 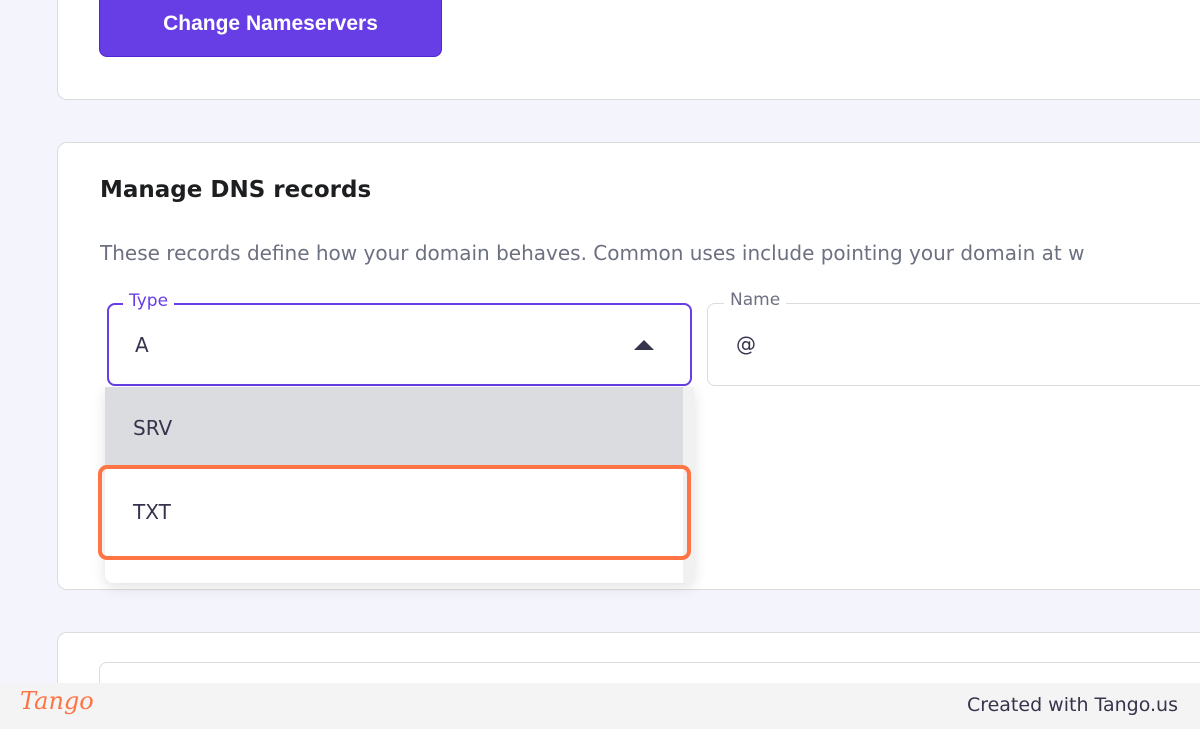 What do you see at coordinates (236, 190) in the screenshot?
I see `section-title: Manage DNS records` at bounding box center [236, 190].